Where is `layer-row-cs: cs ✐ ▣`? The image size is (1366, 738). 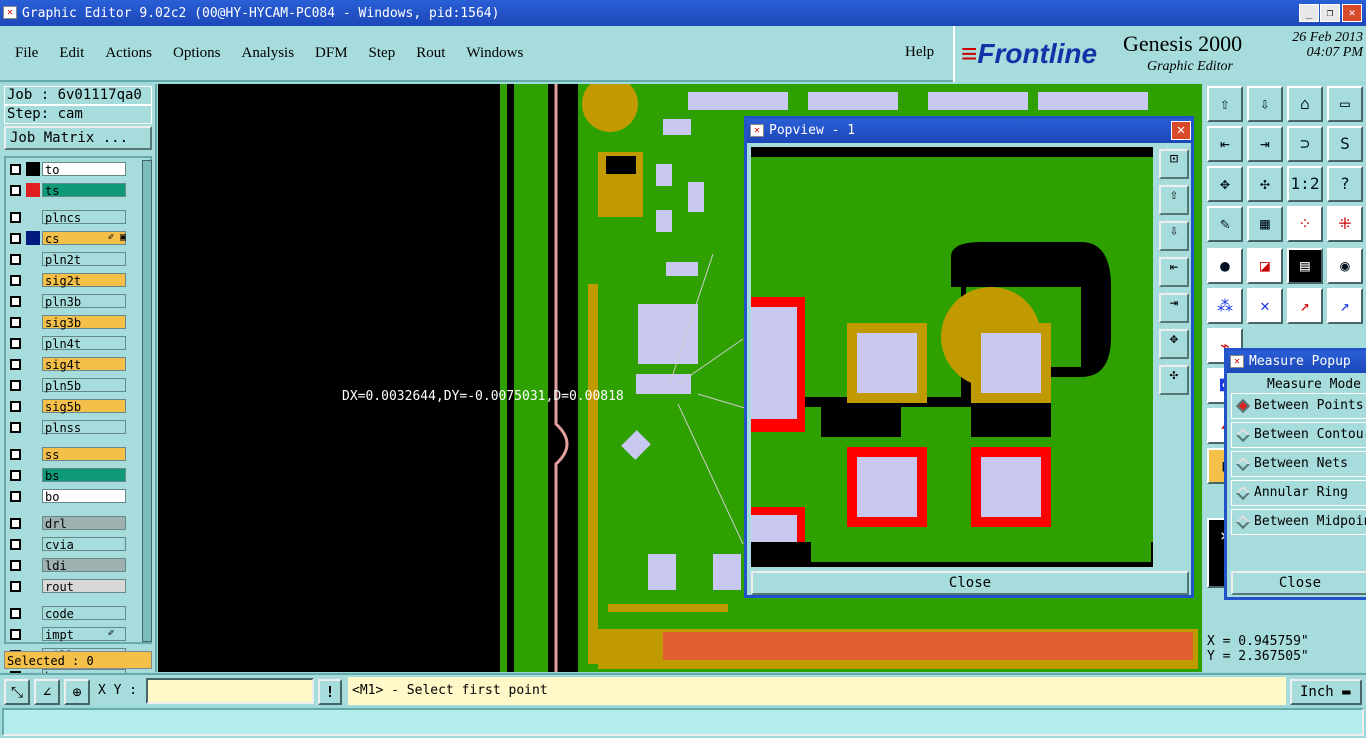 layer-row-cs: cs ✐ ▣ is located at coordinates (68, 238).